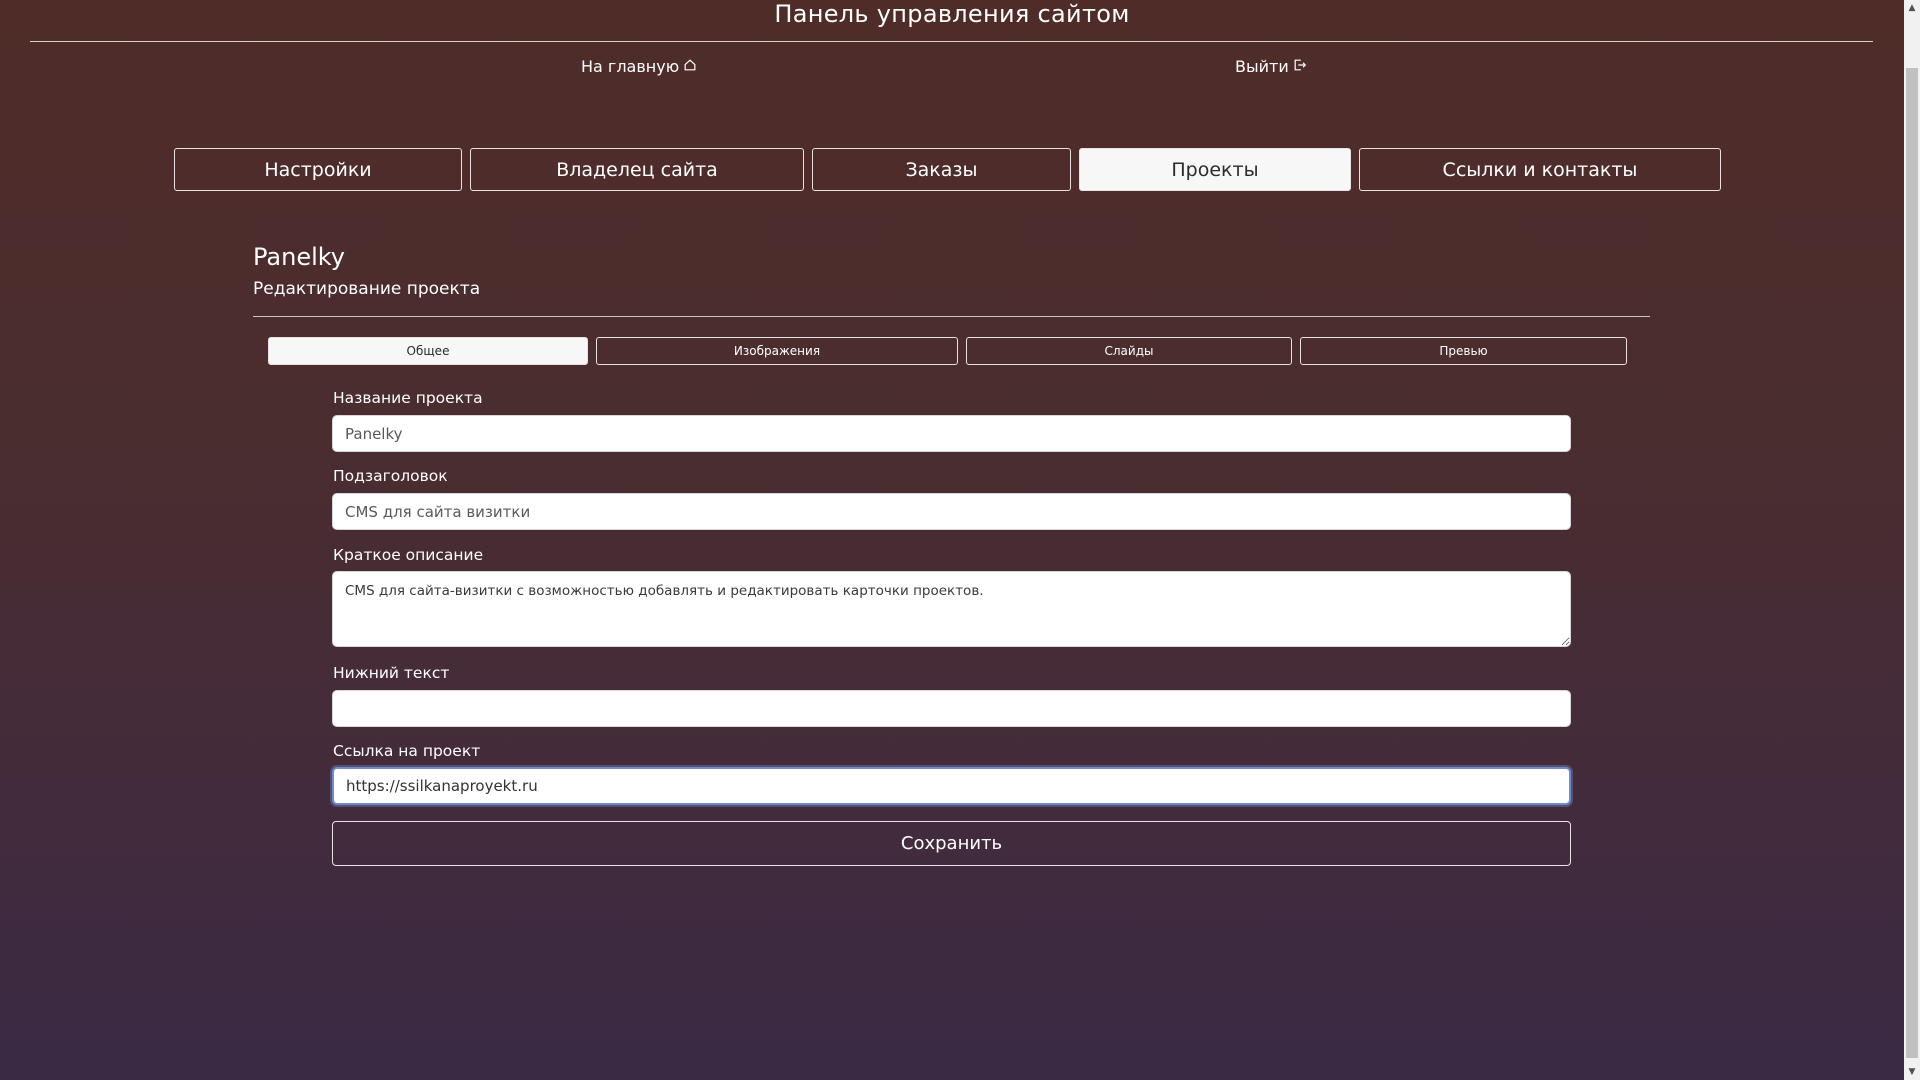  I want to click on save-button: Сохранить, so click(951, 843).